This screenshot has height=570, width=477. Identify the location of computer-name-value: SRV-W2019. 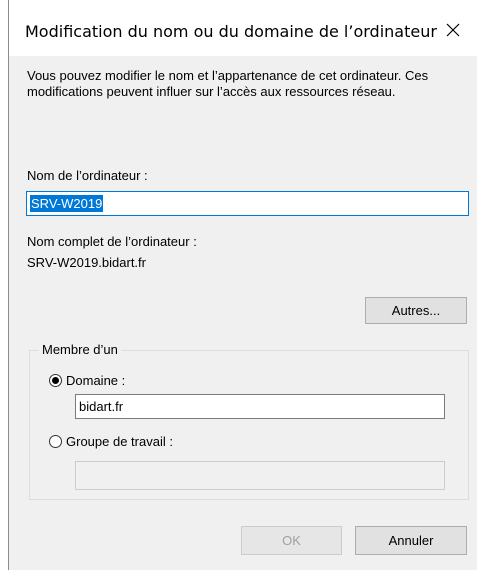
(67, 203).